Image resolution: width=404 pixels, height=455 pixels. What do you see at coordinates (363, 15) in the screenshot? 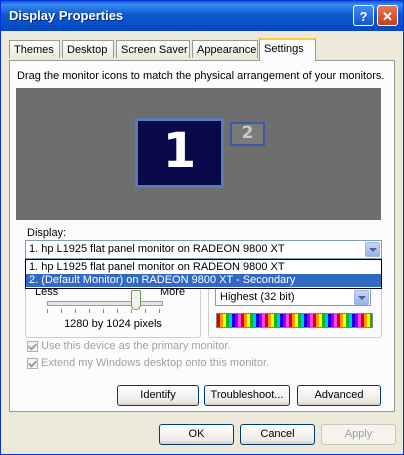
I see `help-button: ?` at bounding box center [363, 15].